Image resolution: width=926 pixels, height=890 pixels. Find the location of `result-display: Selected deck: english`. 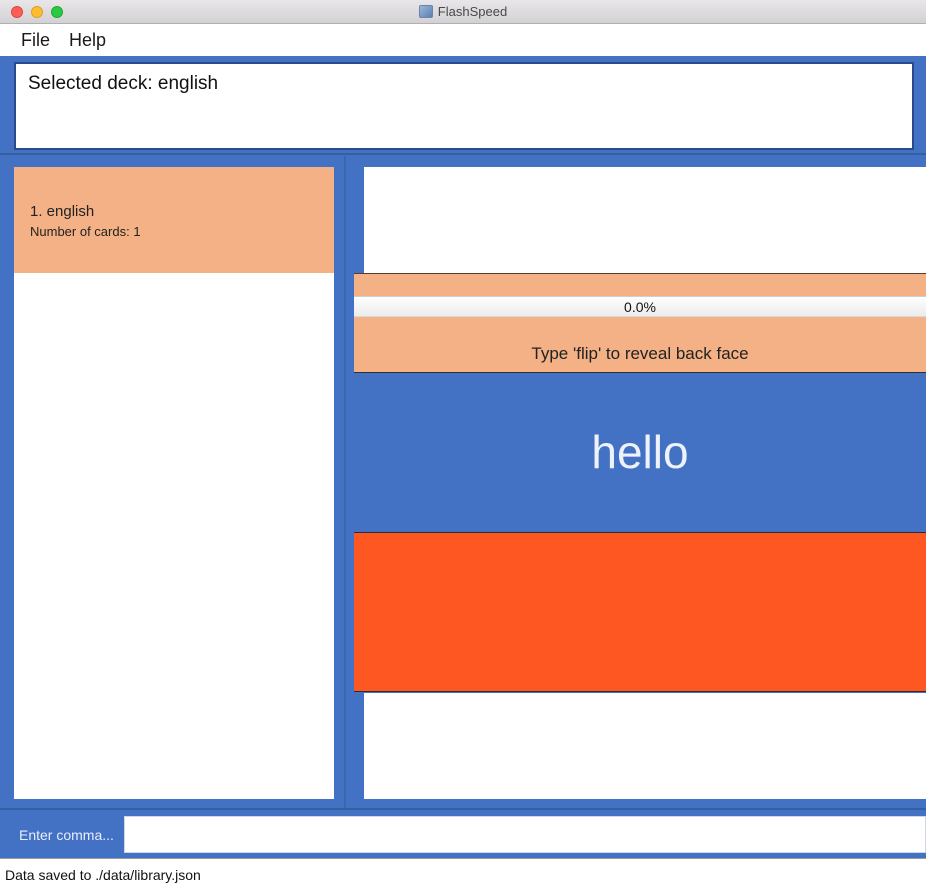

result-display: Selected deck: english is located at coordinates (464, 106).